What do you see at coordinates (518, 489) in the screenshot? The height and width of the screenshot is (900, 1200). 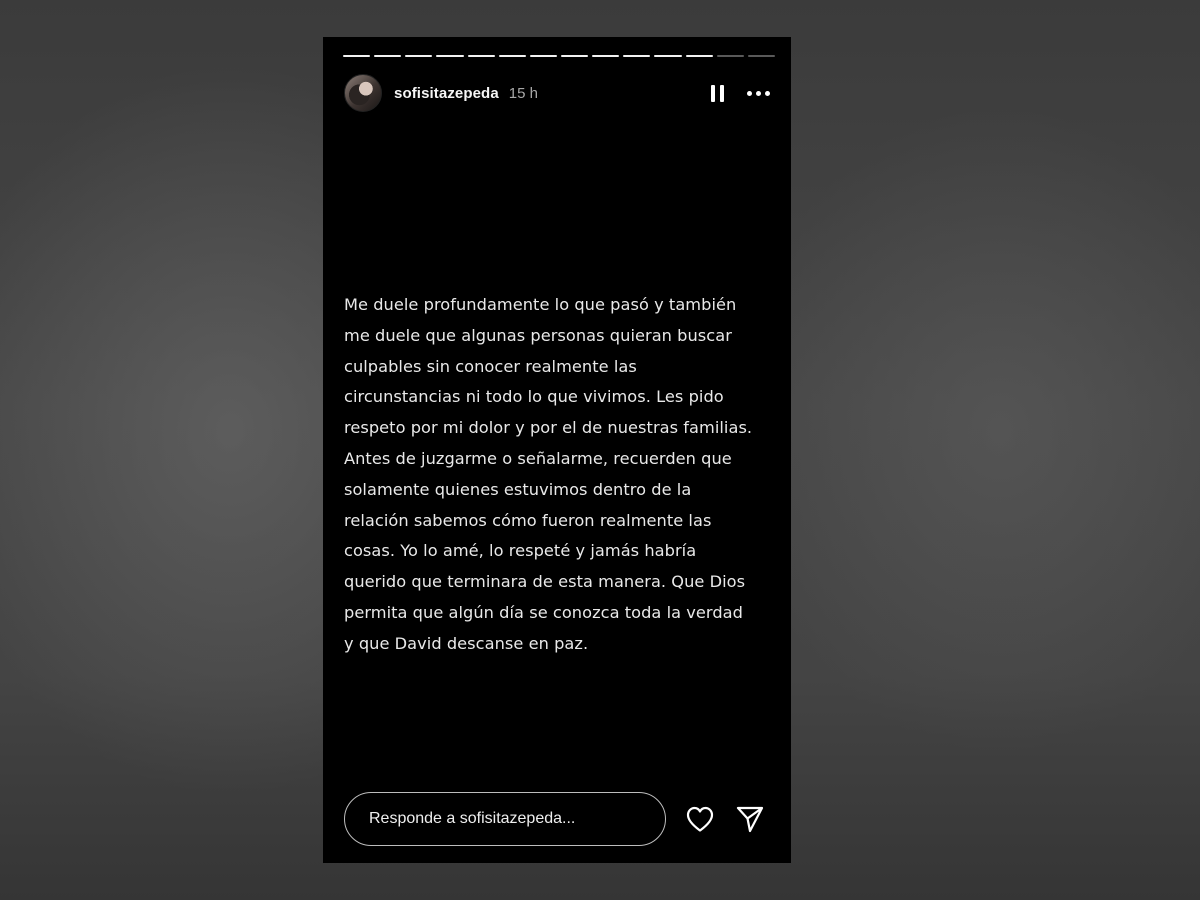 I see `story-text-line: solamente quienes estuvimos dentro de la` at bounding box center [518, 489].